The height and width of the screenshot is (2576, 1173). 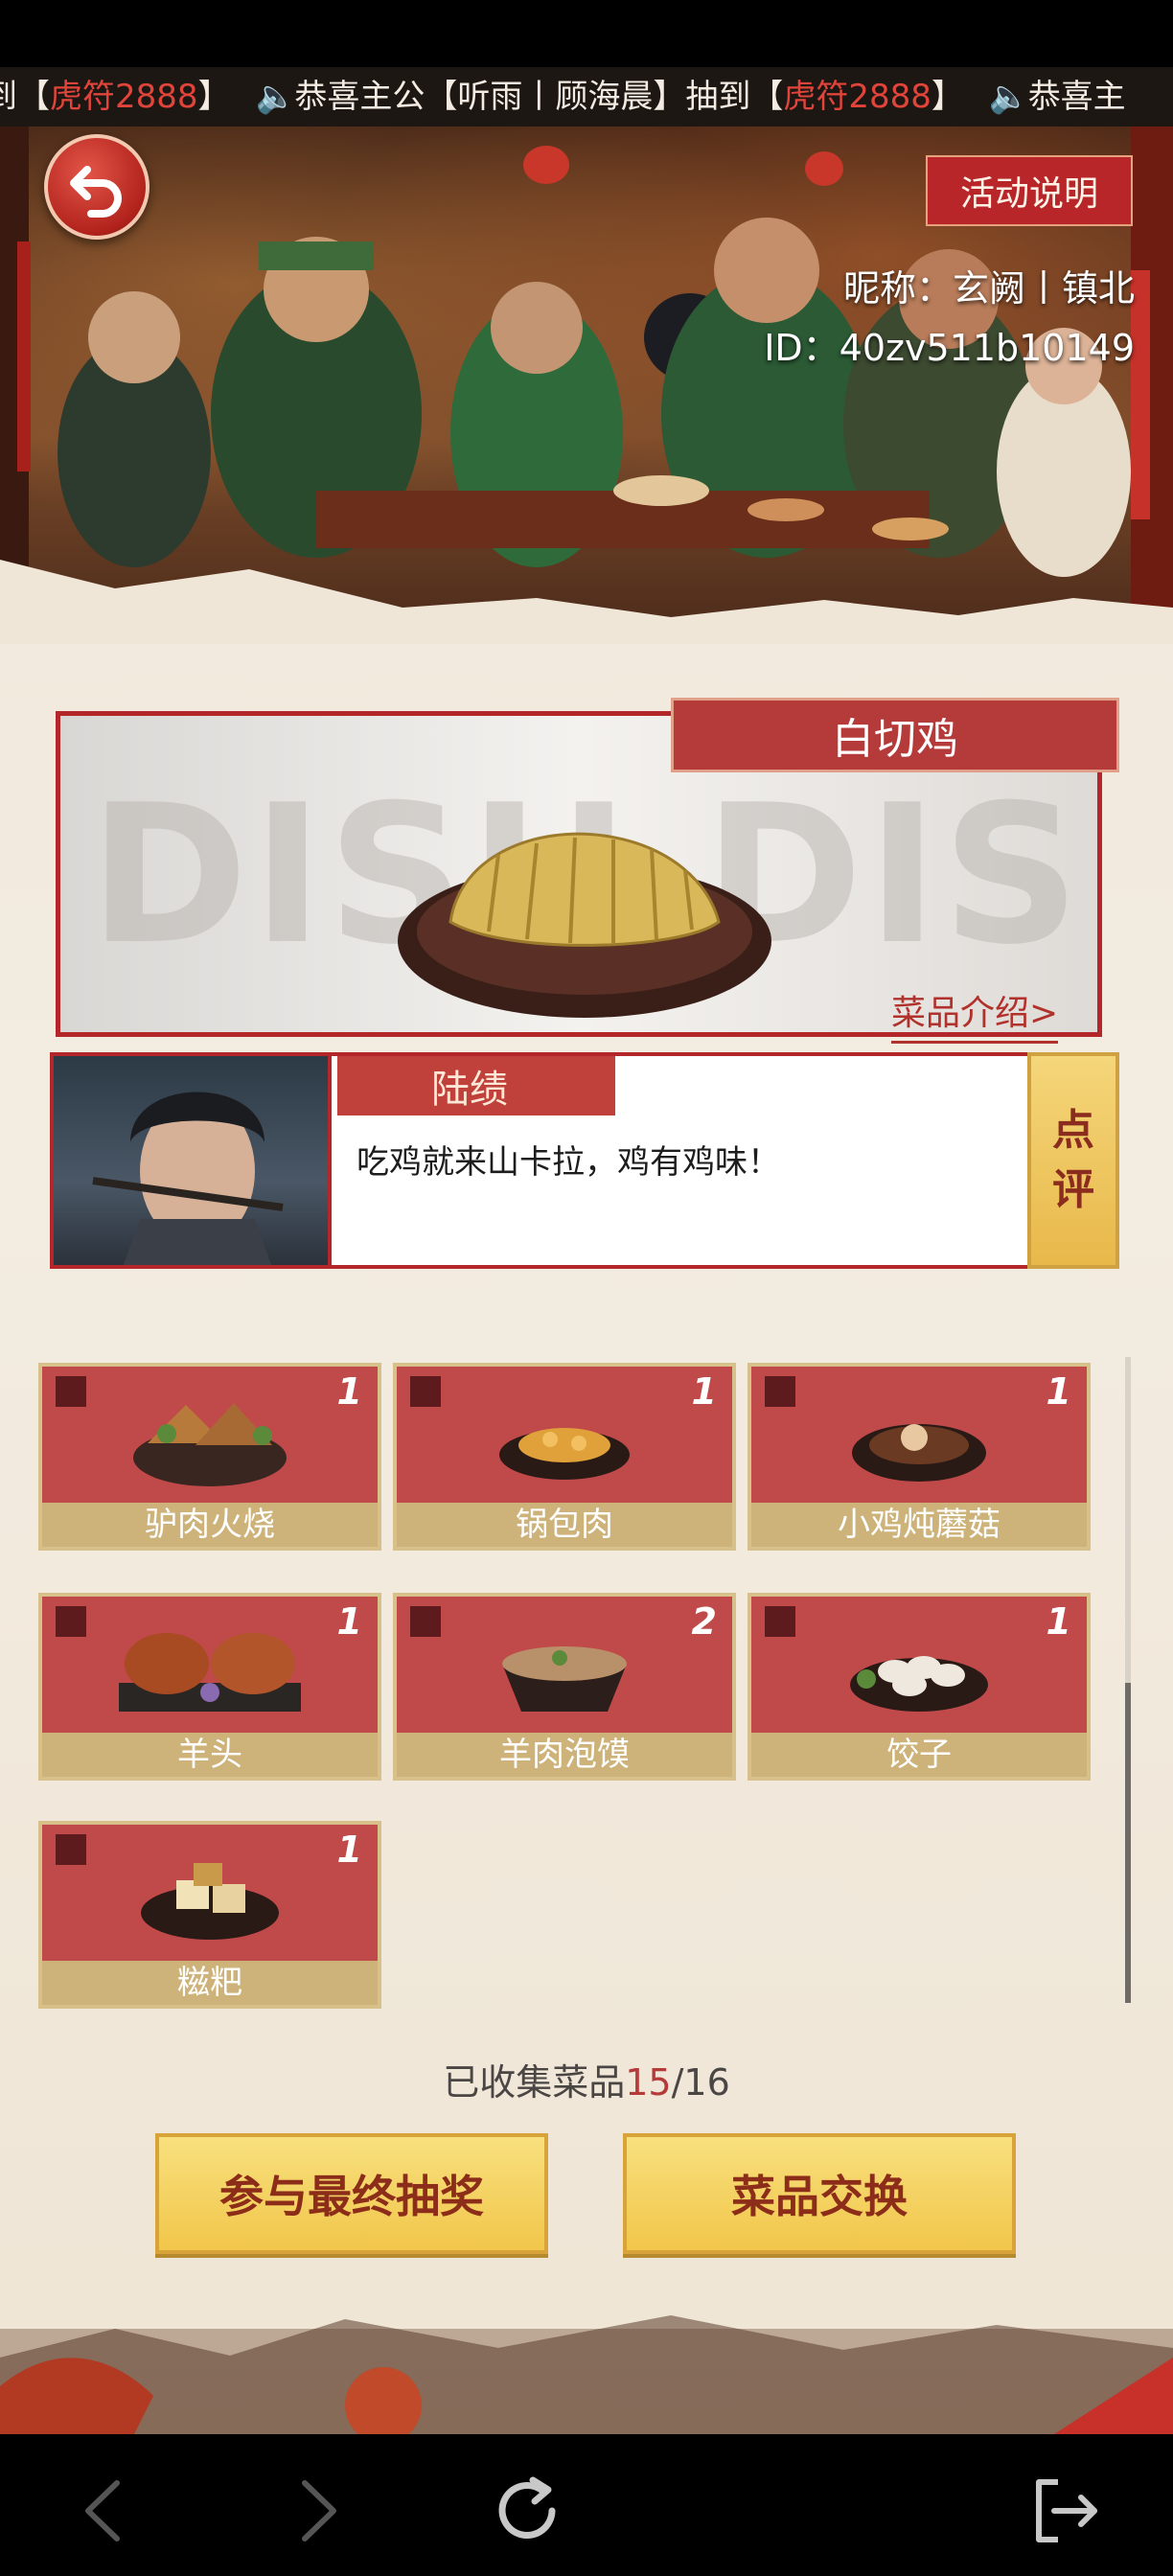 I want to click on dish-name: 饺子, so click(x=919, y=1755).